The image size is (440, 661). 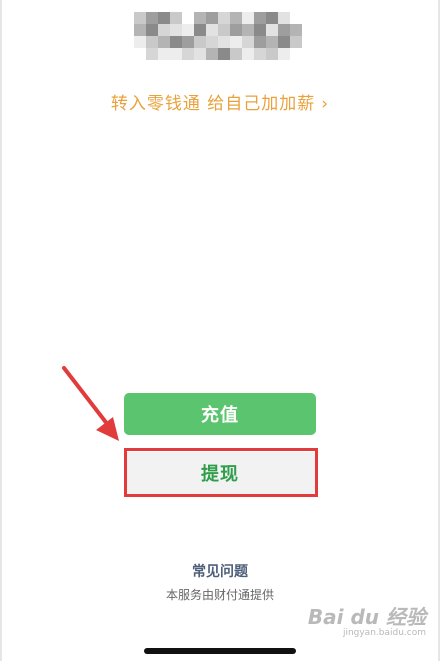 I want to click on chevron-right-icon: ›, so click(x=325, y=104).